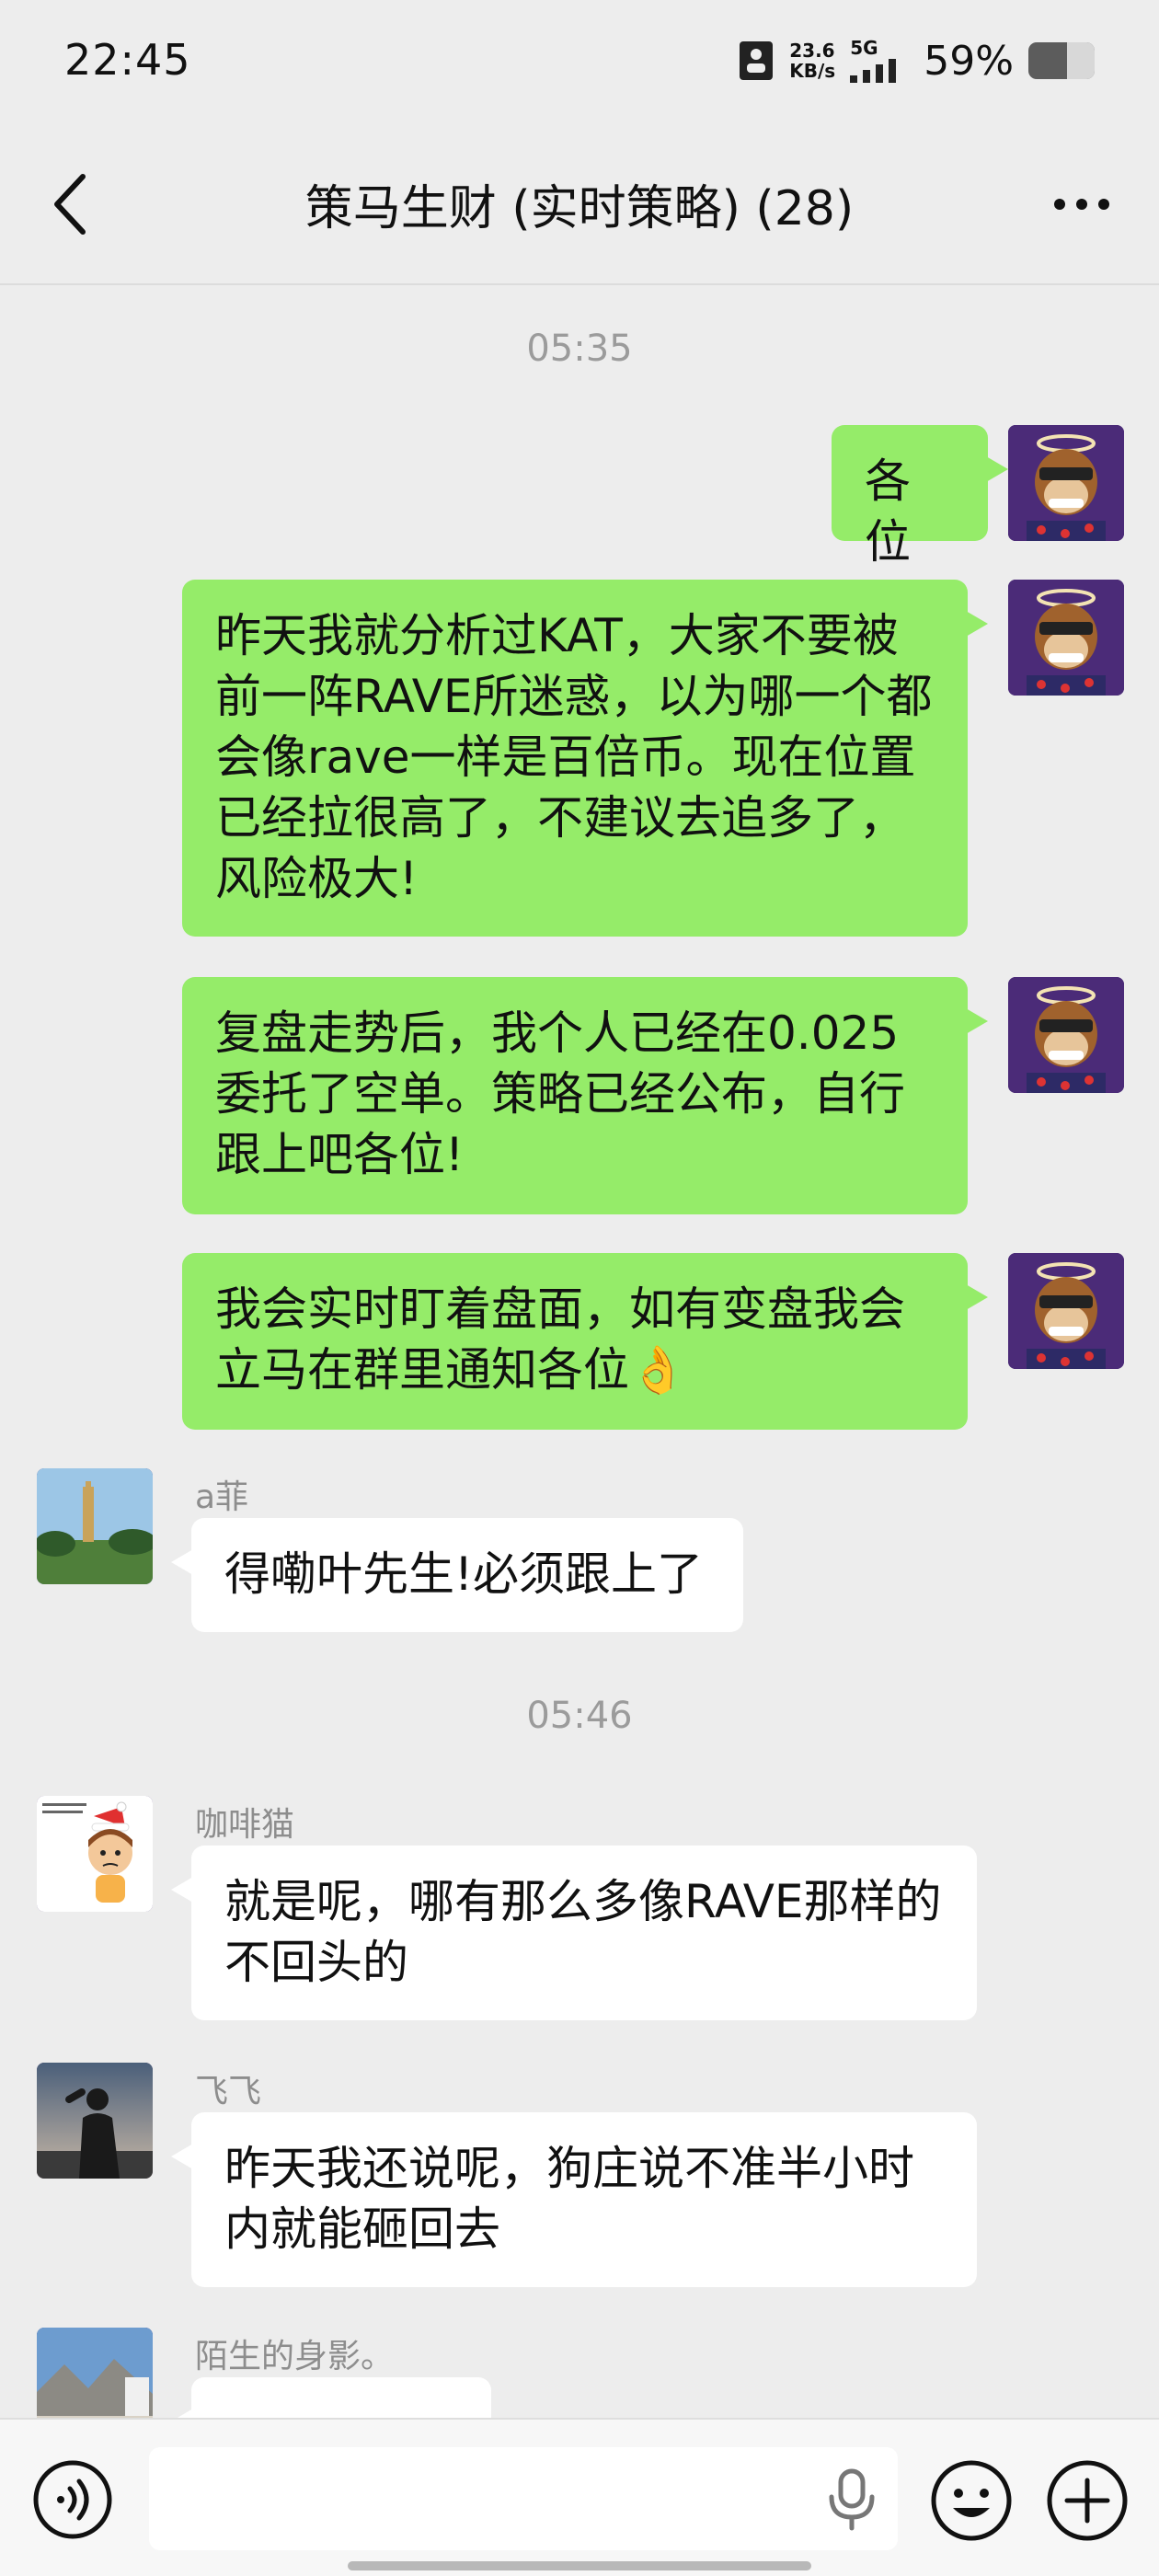 Image resolution: width=1159 pixels, height=2576 pixels. What do you see at coordinates (812, 51) in the screenshot?
I see `speed-value: 23.6` at bounding box center [812, 51].